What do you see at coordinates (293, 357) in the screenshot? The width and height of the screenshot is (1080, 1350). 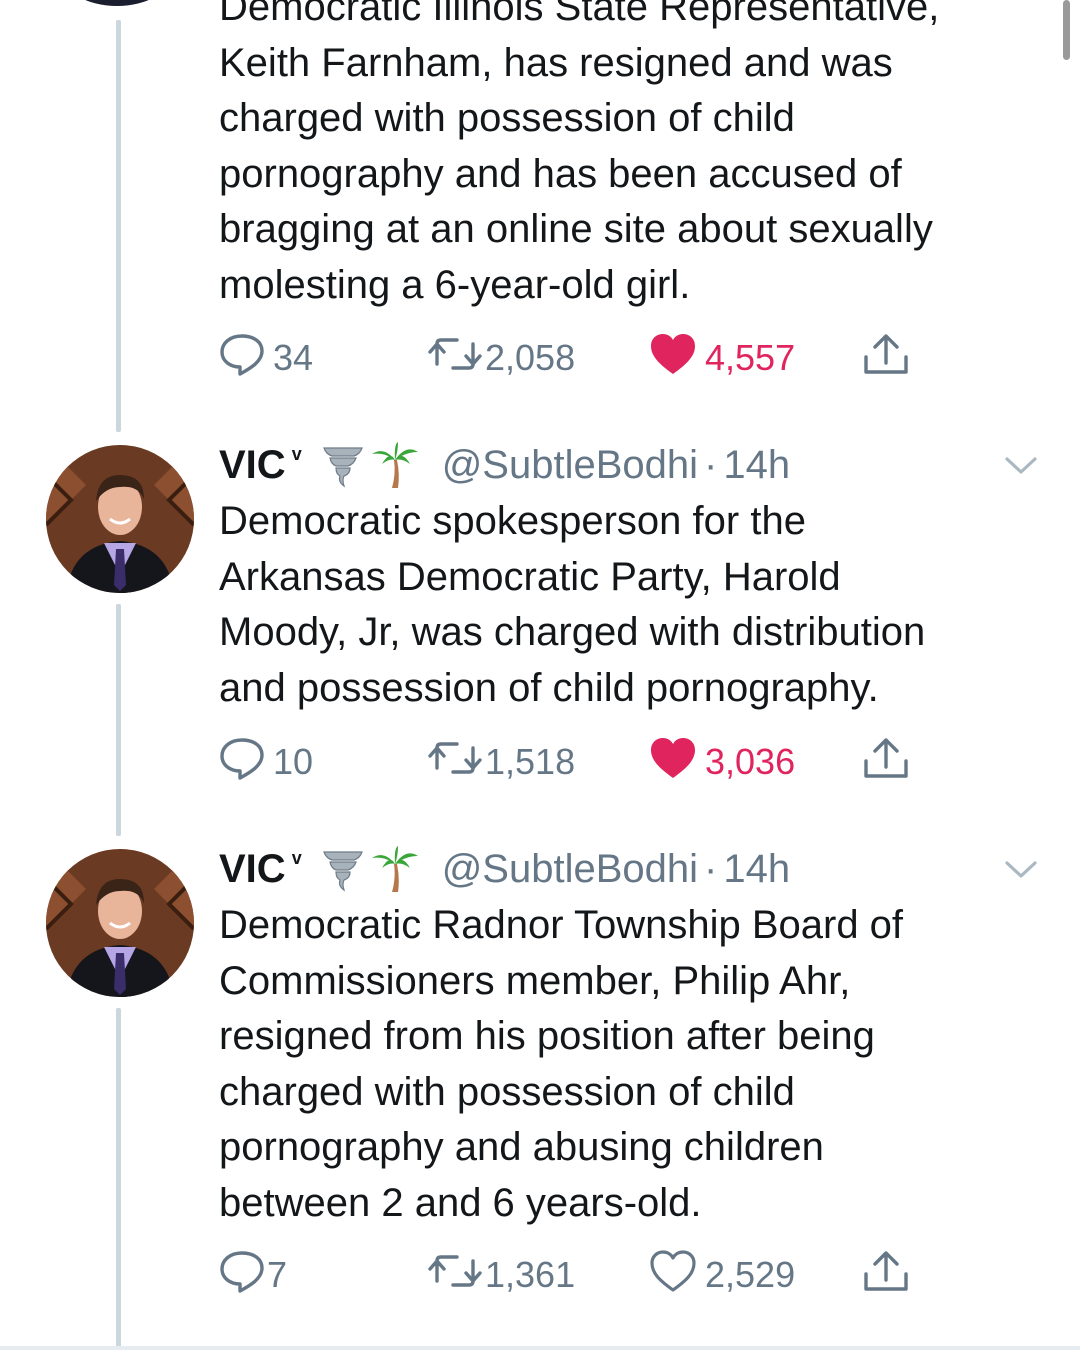 I see `reply-count: 34` at bounding box center [293, 357].